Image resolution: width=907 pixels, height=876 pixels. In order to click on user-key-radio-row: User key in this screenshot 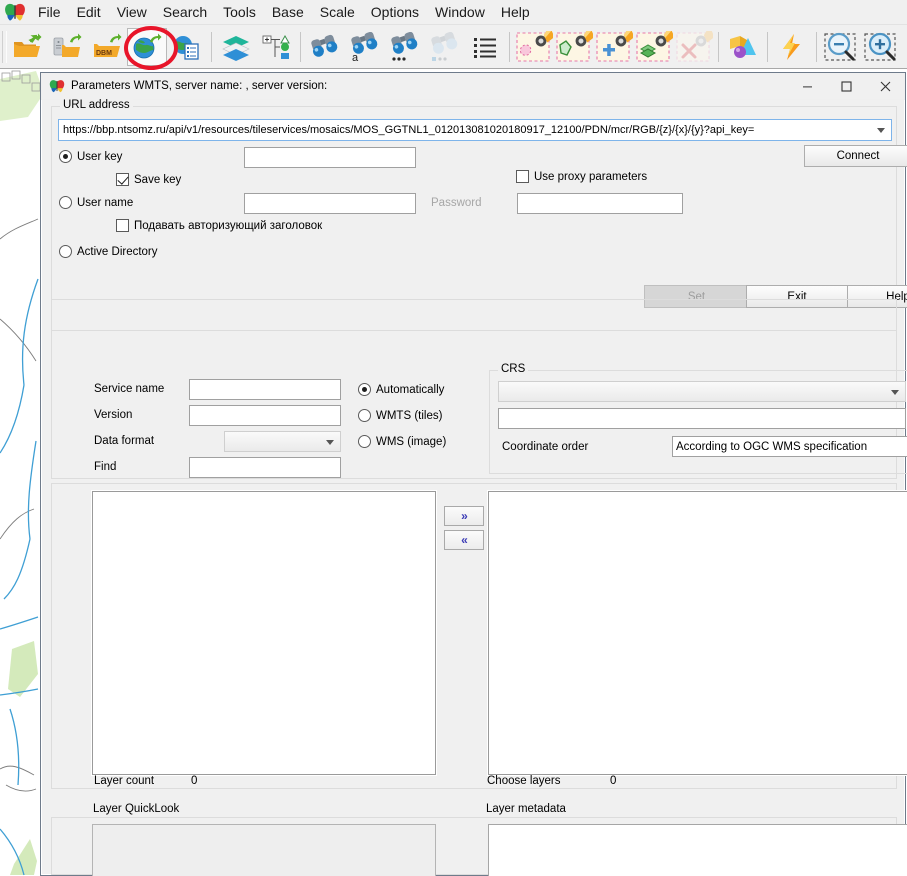, I will do `click(90, 156)`.